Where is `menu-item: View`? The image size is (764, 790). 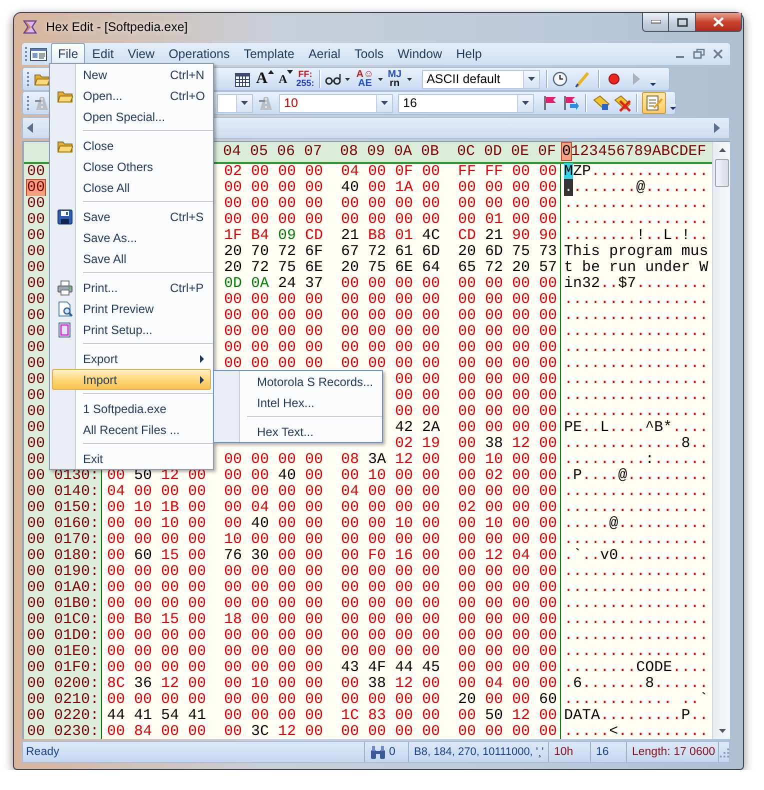 menu-item: View is located at coordinates (141, 54).